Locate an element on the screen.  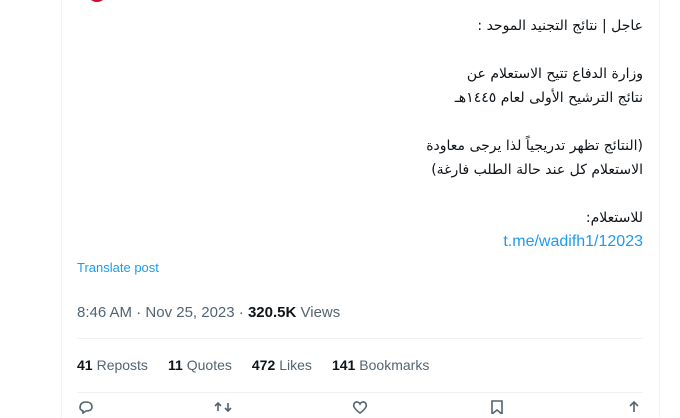
like-icon is located at coordinates (360, 407).